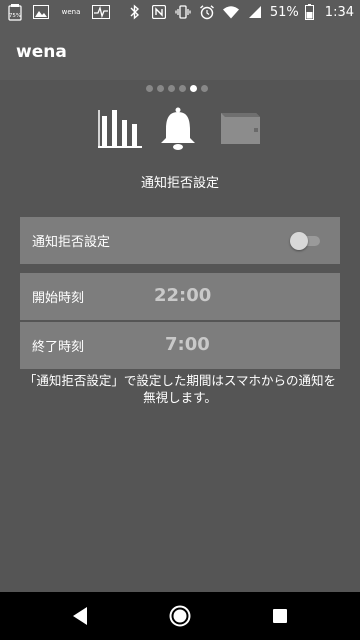 Image resolution: width=360 pixels, height=640 pixels. What do you see at coordinates (179, 183) in the screenshot?
I see `section-title: 通知拒否設定` at bounding box center [179, 183].